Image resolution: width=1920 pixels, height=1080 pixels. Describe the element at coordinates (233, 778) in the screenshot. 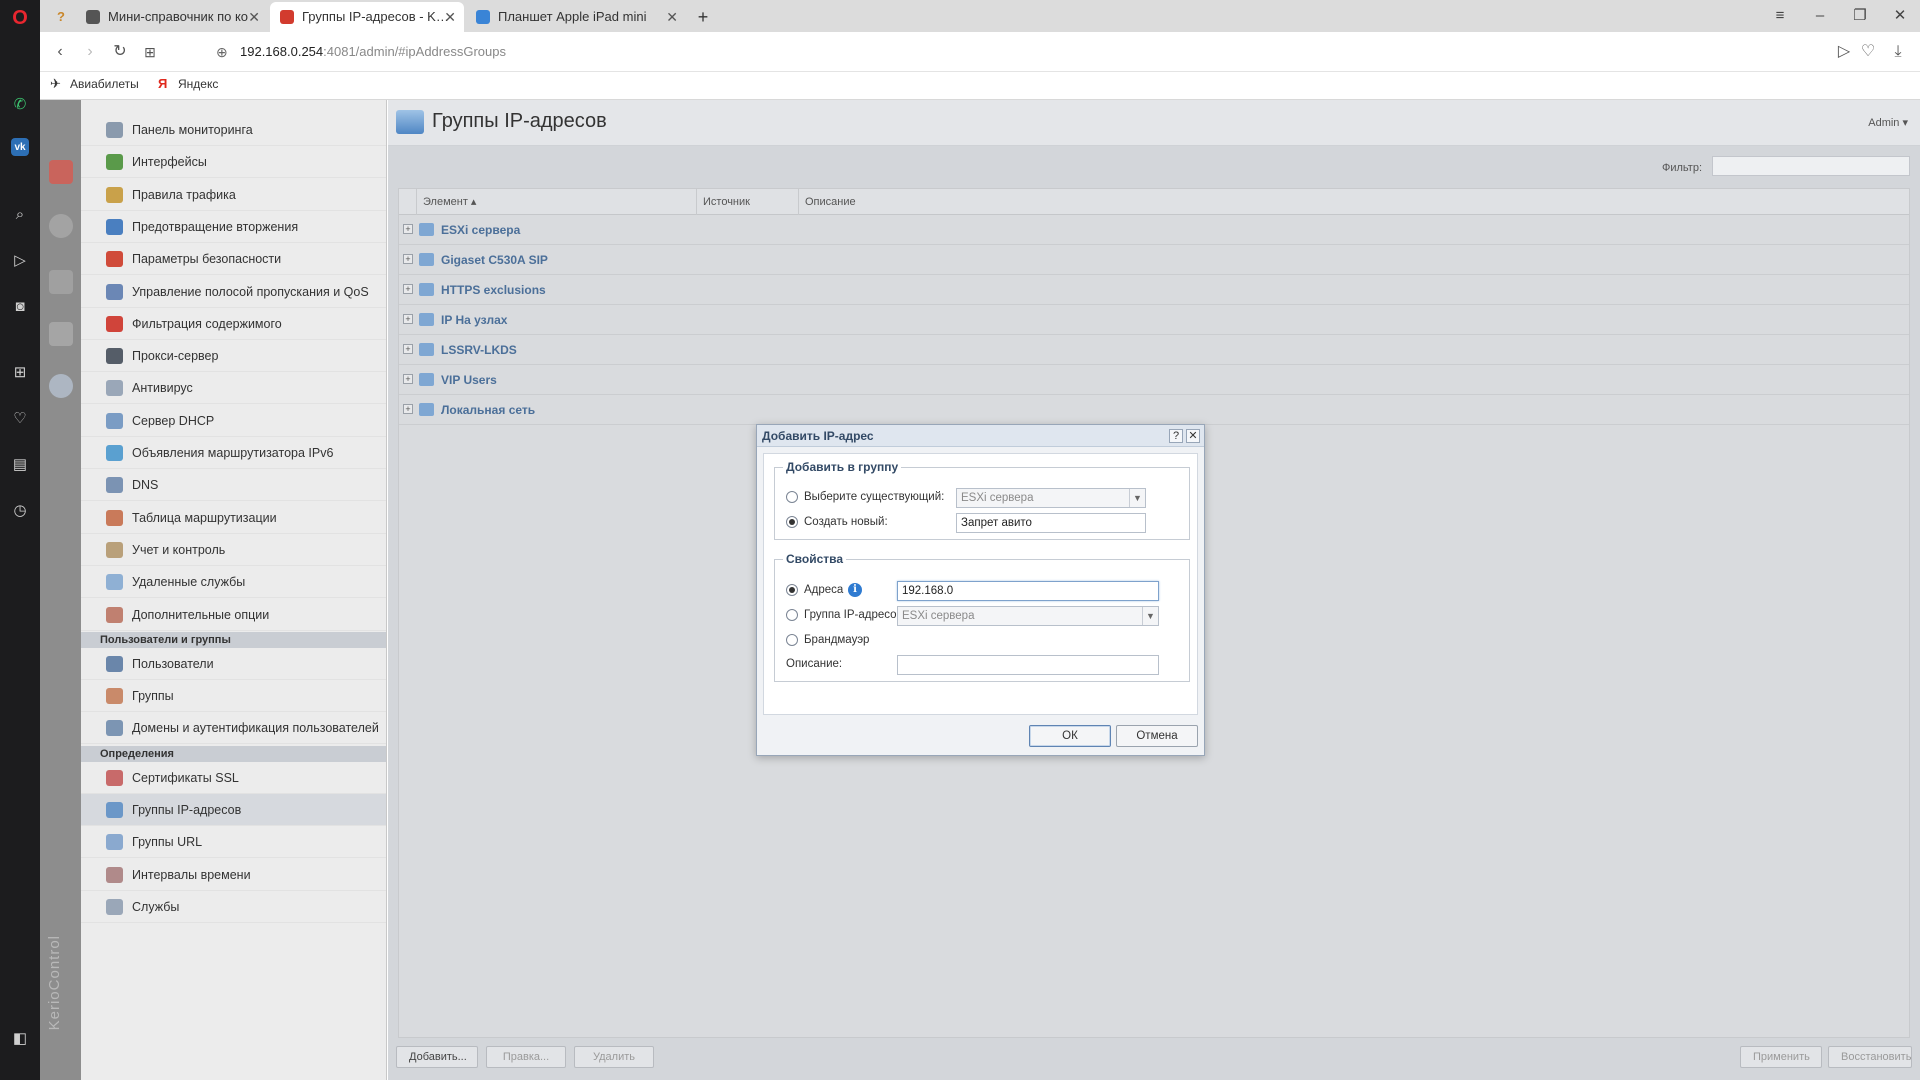

I see `sidebar-item: Сертификаты SSL` at that location.